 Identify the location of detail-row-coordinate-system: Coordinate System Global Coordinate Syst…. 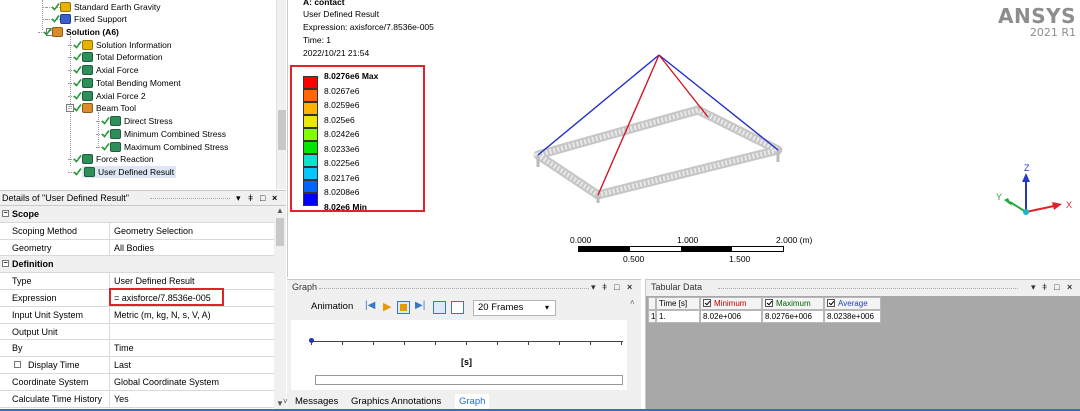
(137, 382).